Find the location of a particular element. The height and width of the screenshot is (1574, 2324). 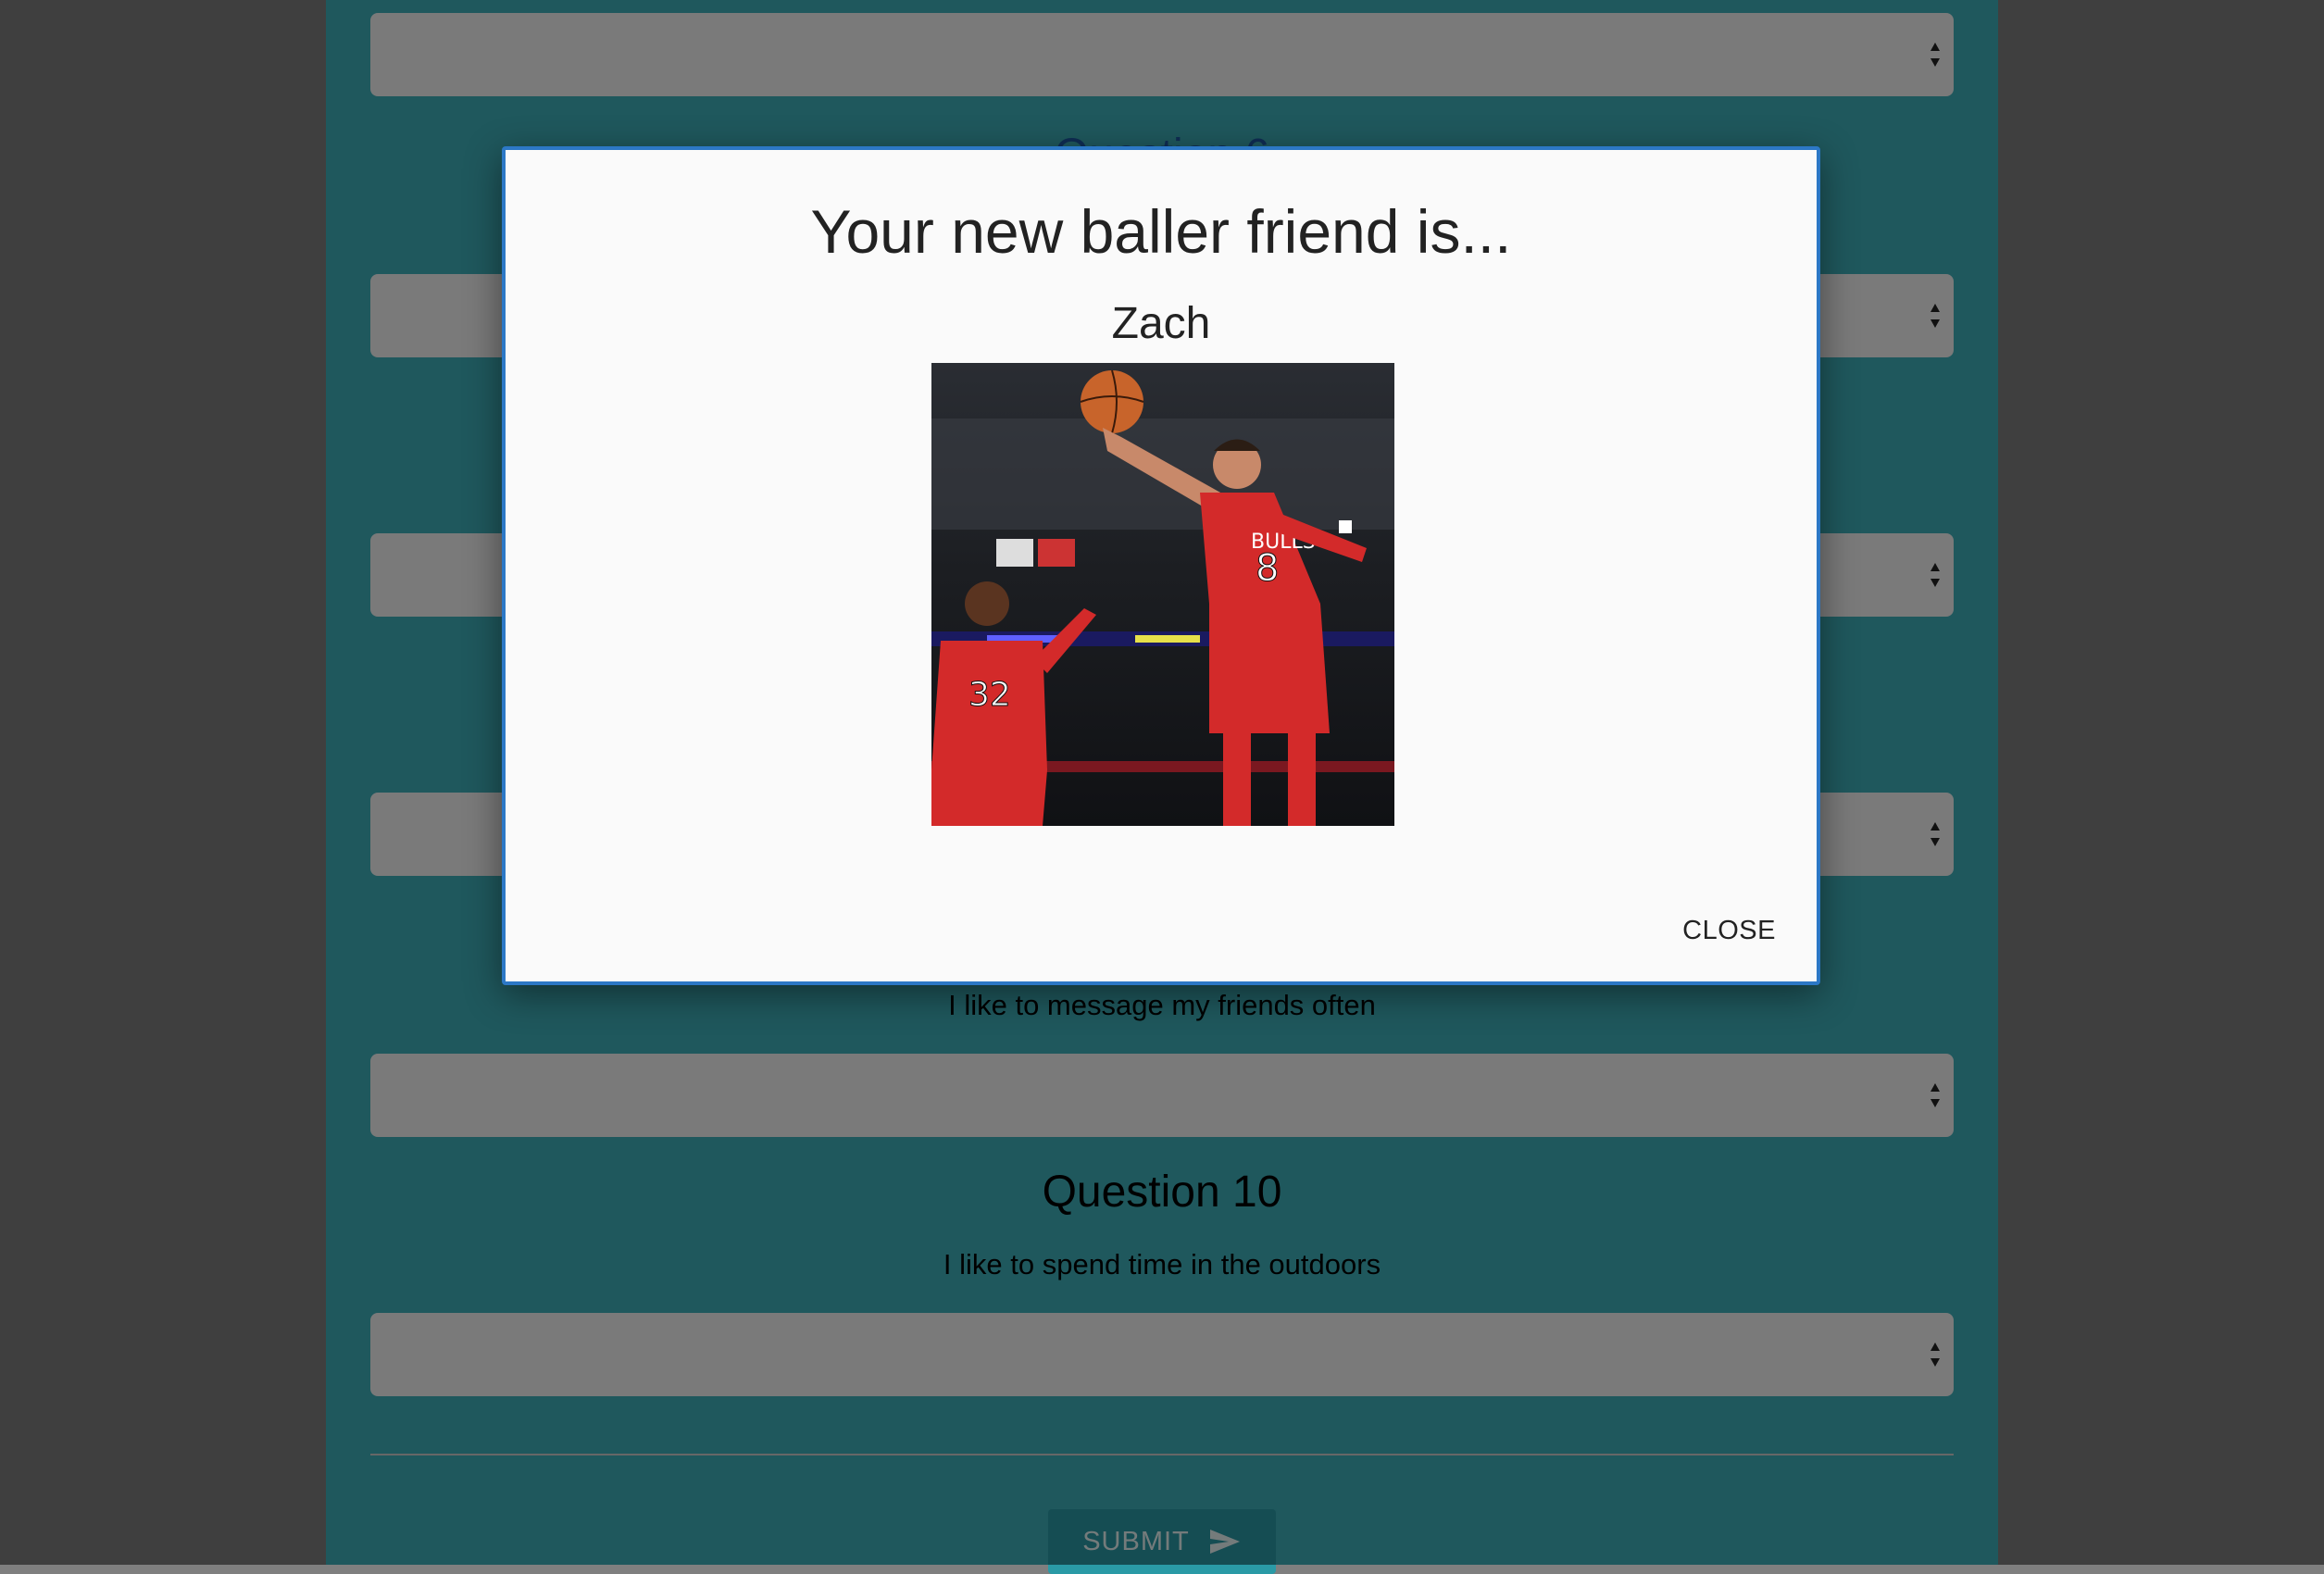

close-button: CLOSE is located at coordinates (1729, 931).